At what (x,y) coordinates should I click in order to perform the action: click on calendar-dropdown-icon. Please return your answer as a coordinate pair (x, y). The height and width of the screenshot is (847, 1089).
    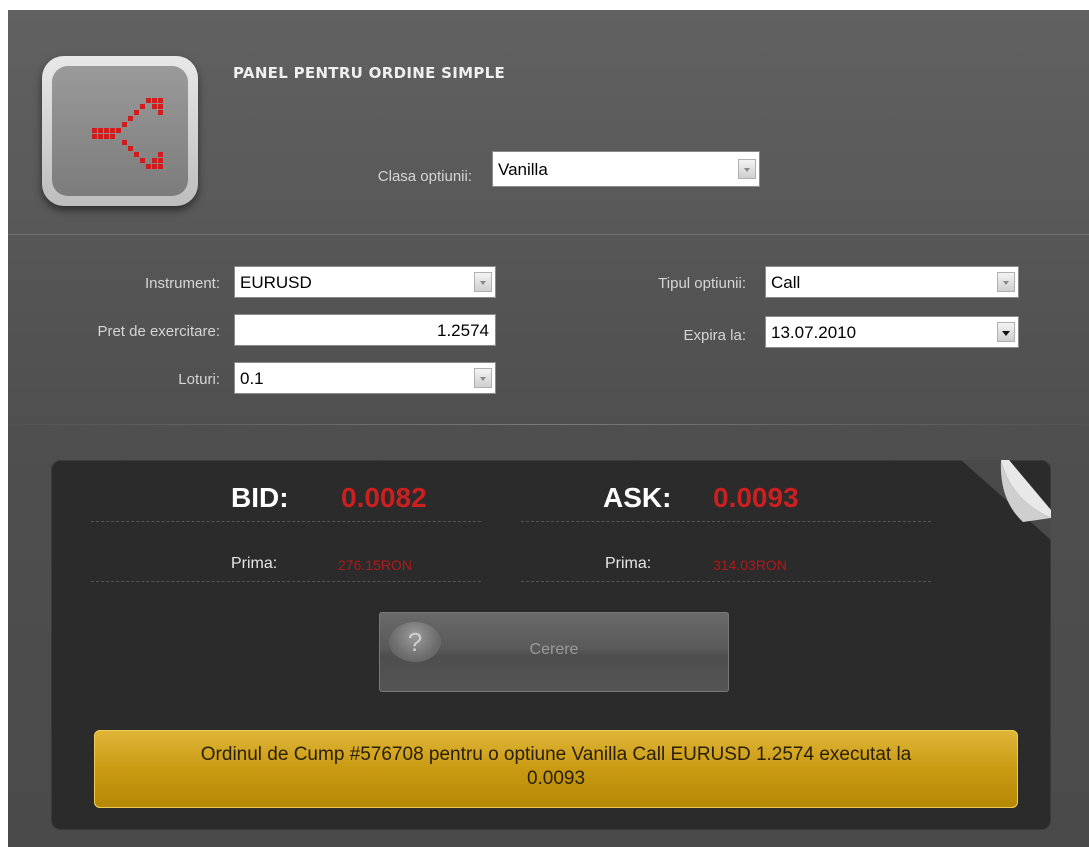
    Looking at the image, I should click on (1006, 332).